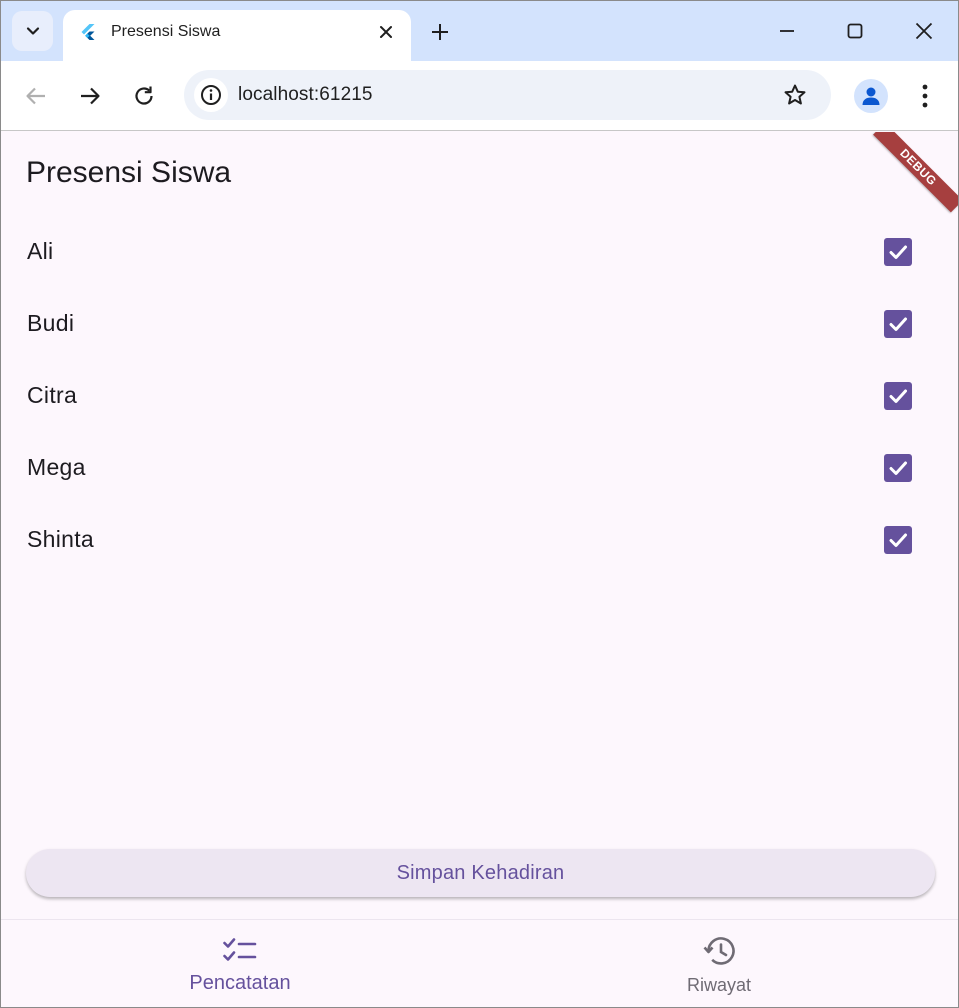 This screenshot has height=1008, width=959. I want to click on active-tab: Presensi Siswa, so click(237, 35).